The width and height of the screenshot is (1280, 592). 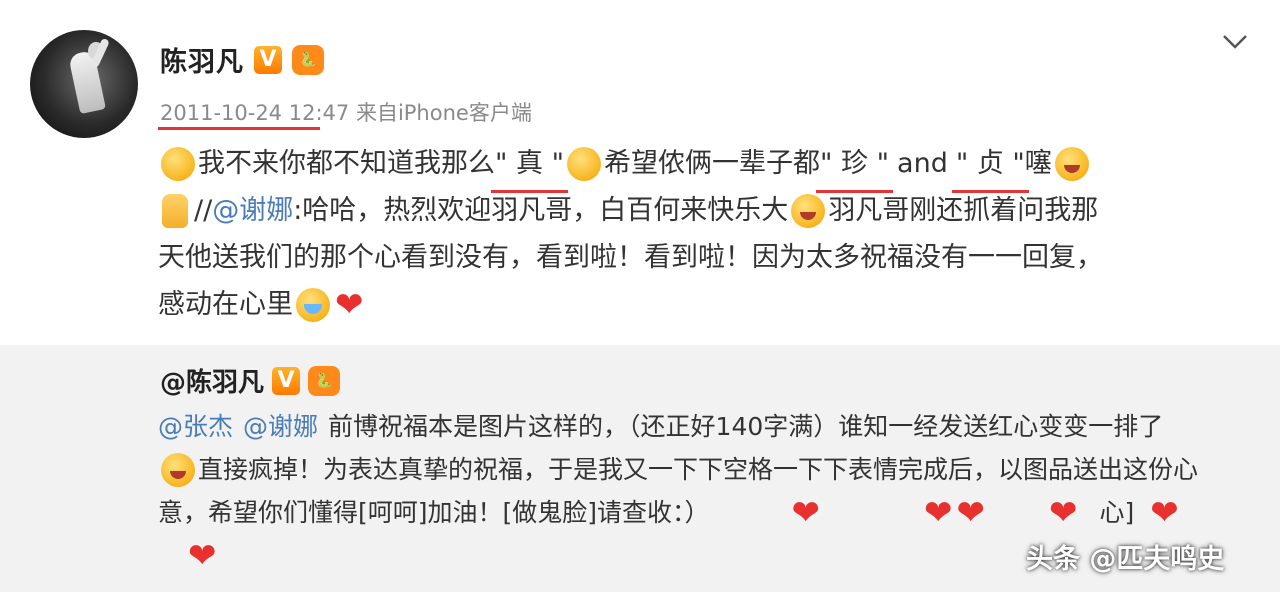 I want to click on chevron-down-icon, so click(x=1235, y=42).